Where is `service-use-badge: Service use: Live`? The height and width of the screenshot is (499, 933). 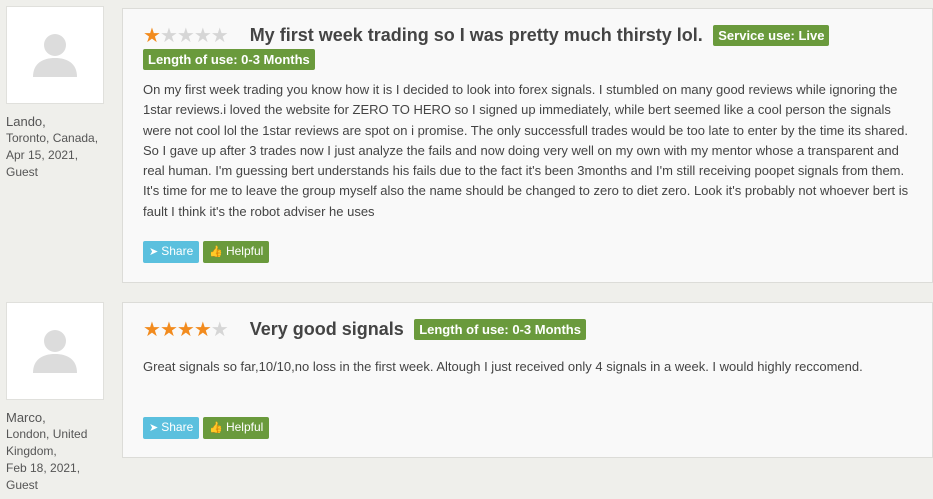
service-use-badge: Service use: Live is located at coordinates (771, 35).